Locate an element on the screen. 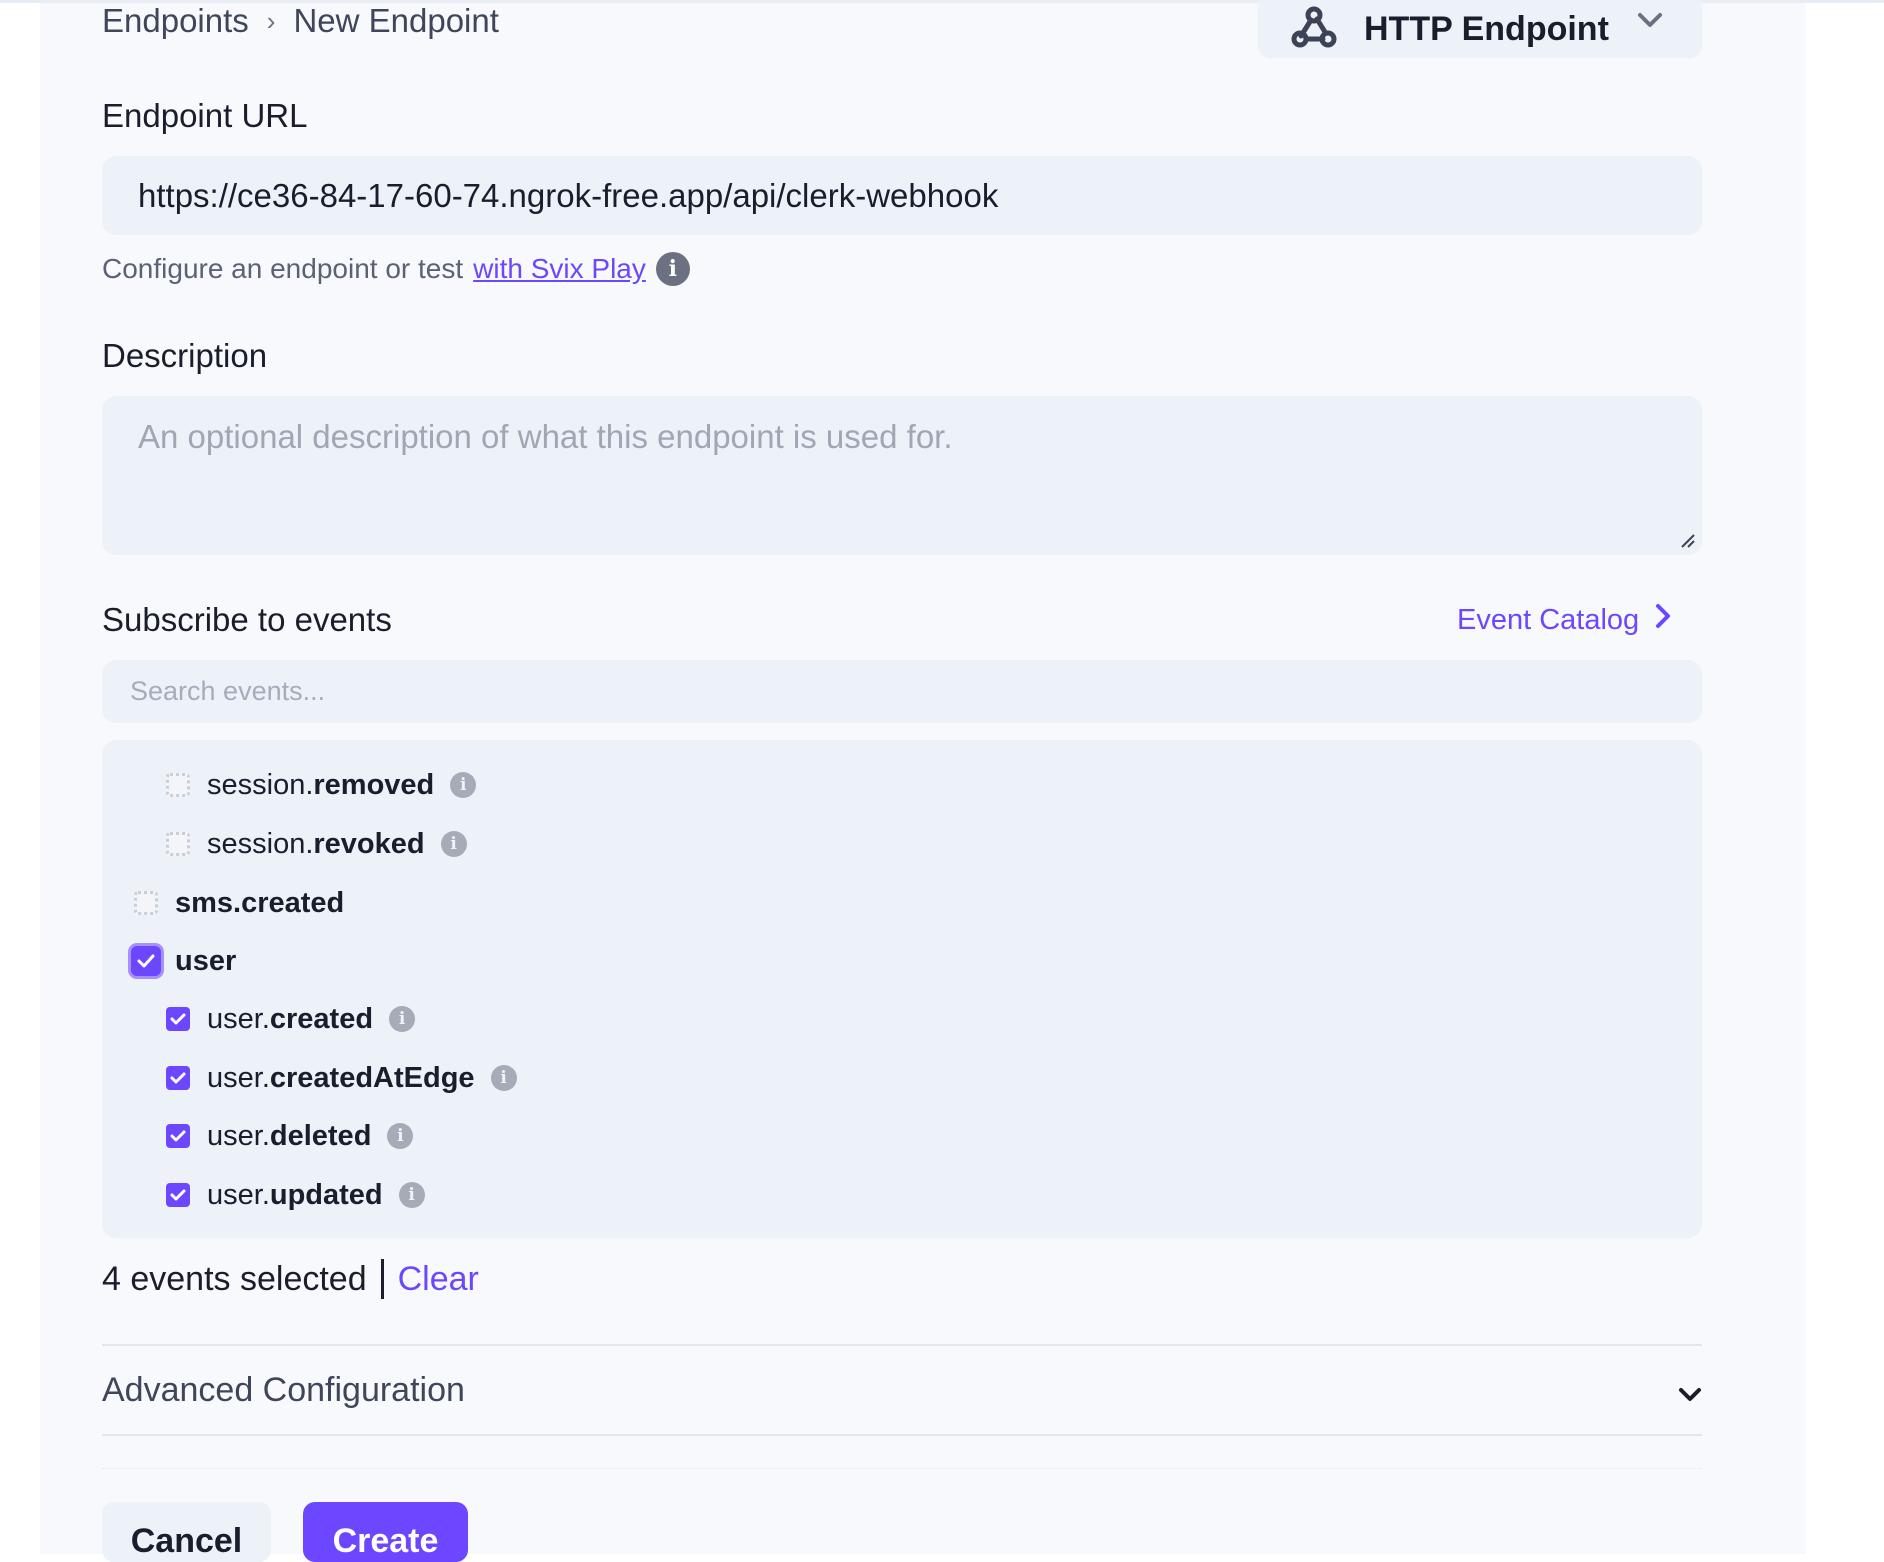 The width and height of the screenshot is (1884, 1562). breadcrumb-current: New Endpoint is located at coordinates (396, 20).